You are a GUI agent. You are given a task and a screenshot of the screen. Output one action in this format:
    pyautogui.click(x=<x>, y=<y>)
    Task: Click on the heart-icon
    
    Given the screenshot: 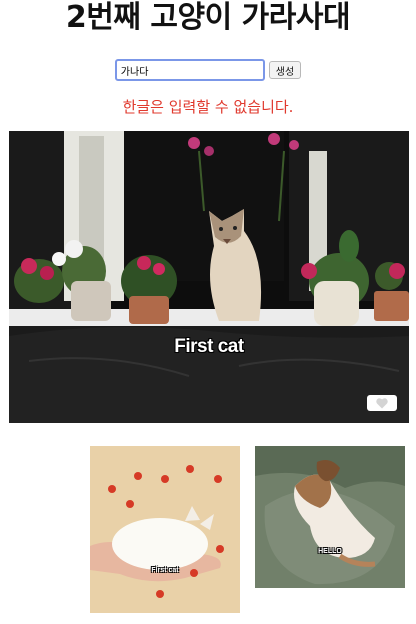 What is the action you would take?
    pyautogui.click(x=382, y=402)
    